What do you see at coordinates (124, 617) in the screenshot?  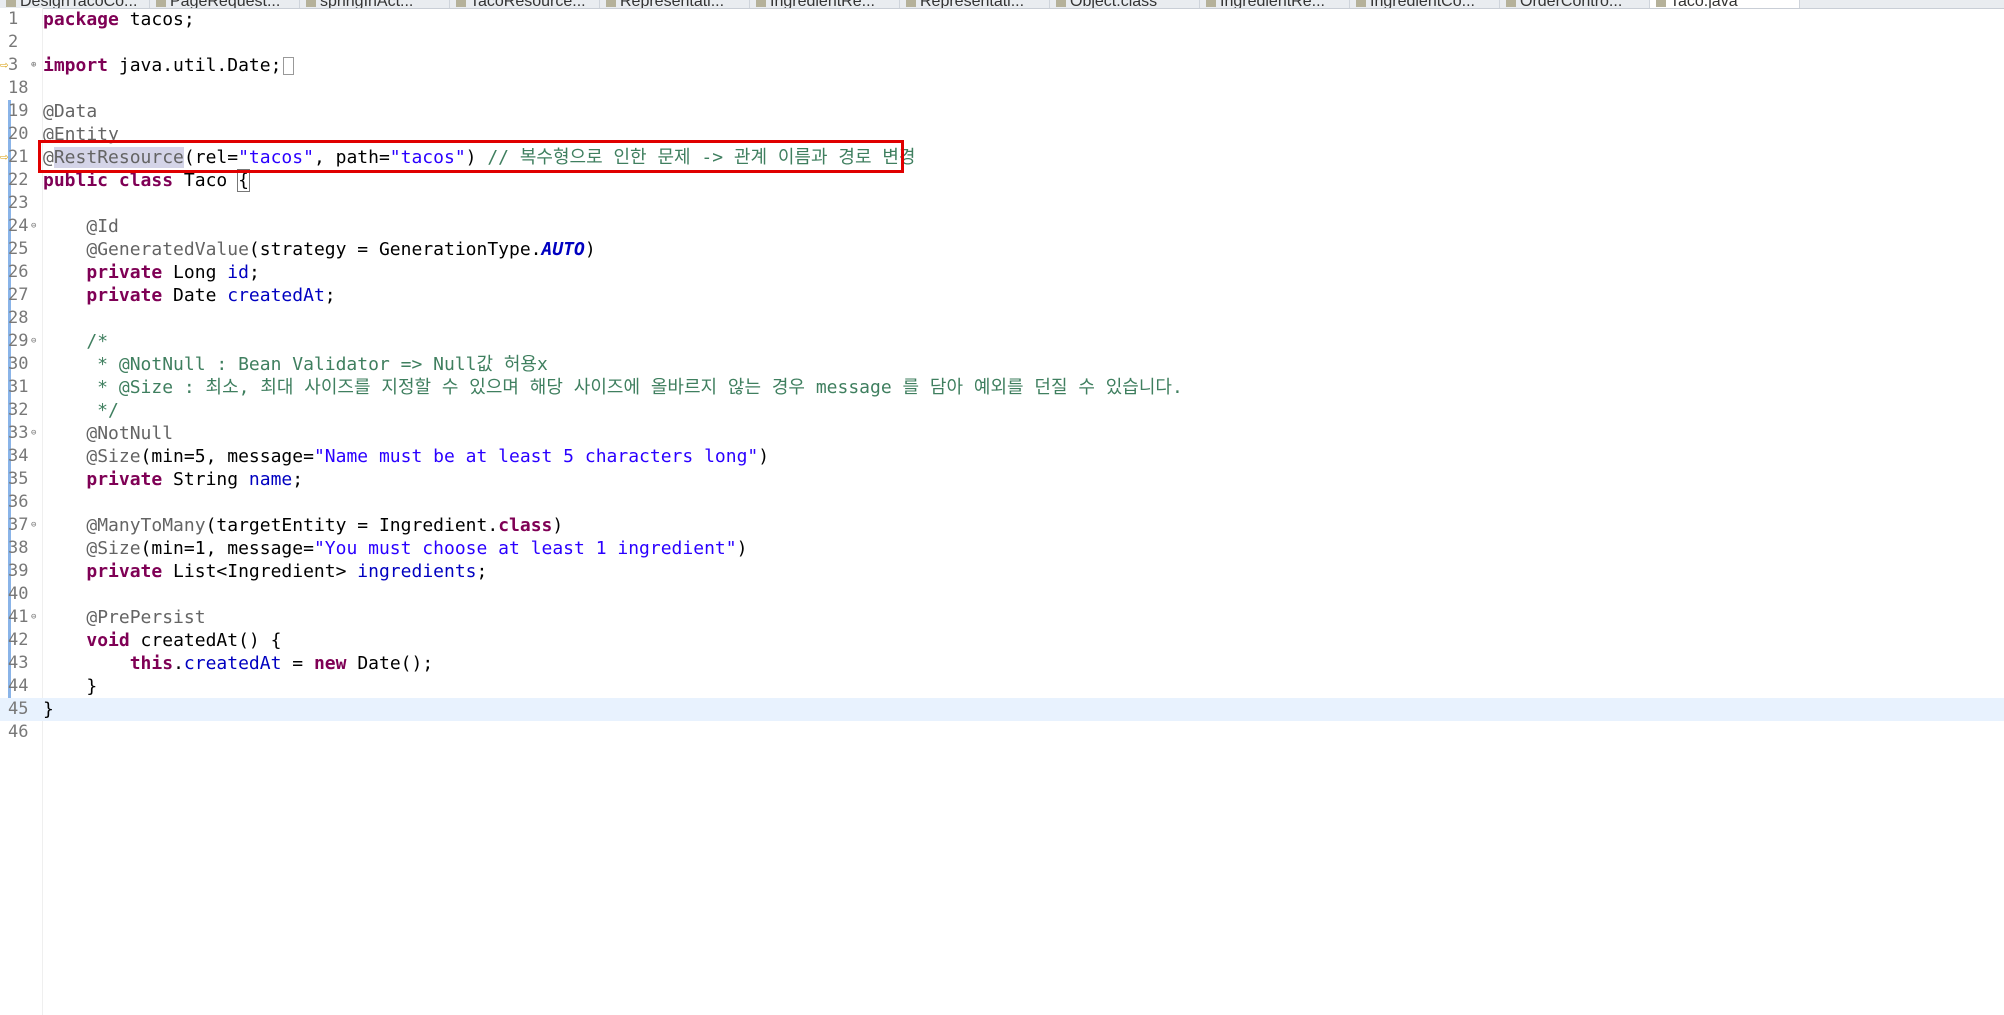 I see `code-text: @PrePersist` at bounding box center [124, 617].